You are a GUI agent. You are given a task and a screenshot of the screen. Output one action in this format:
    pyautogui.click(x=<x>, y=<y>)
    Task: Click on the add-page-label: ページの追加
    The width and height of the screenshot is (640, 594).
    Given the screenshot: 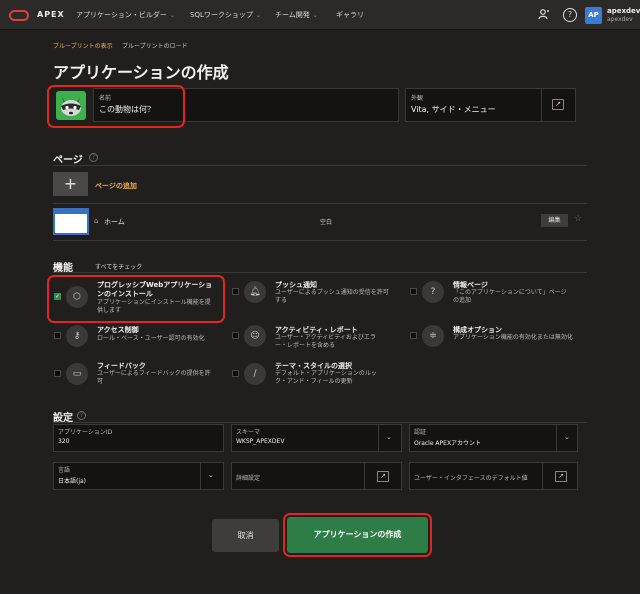 What is the action you would take?
    pyautogui.click(x=116, y=186)
    